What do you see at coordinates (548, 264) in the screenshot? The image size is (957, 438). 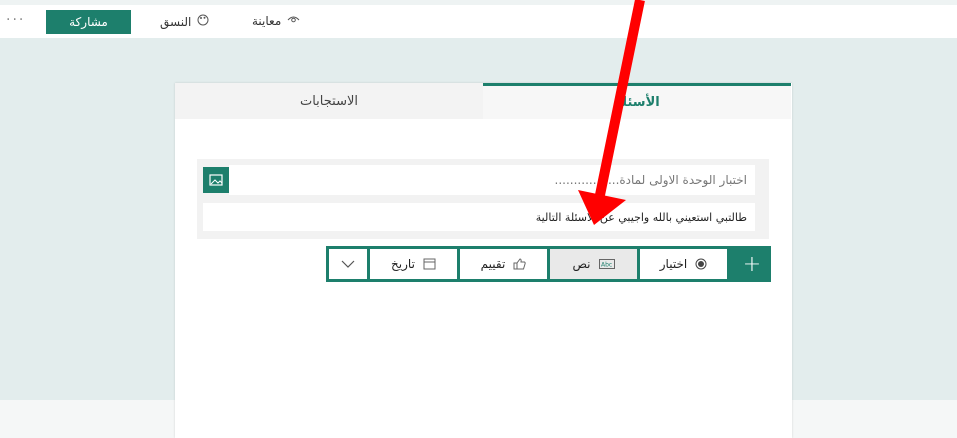 I see `add-question-toolbar: تاريخ تقييم نص Abc اختيار +` at bounding box center [548, 264].